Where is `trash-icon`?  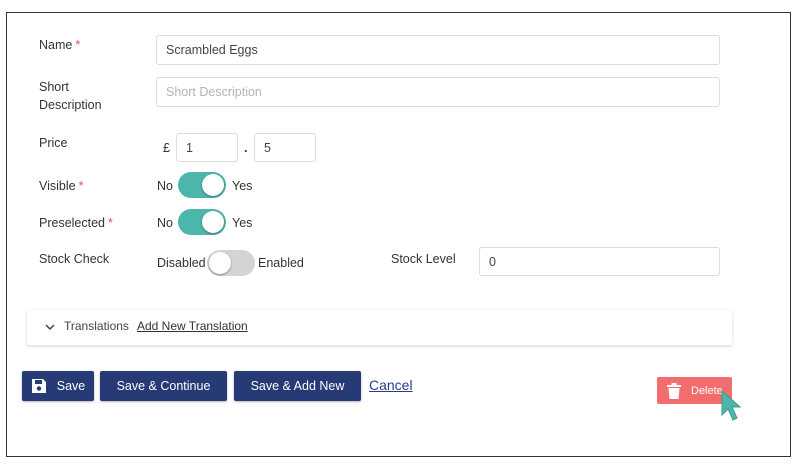
trash-icon is located at coordinates (674, 390).